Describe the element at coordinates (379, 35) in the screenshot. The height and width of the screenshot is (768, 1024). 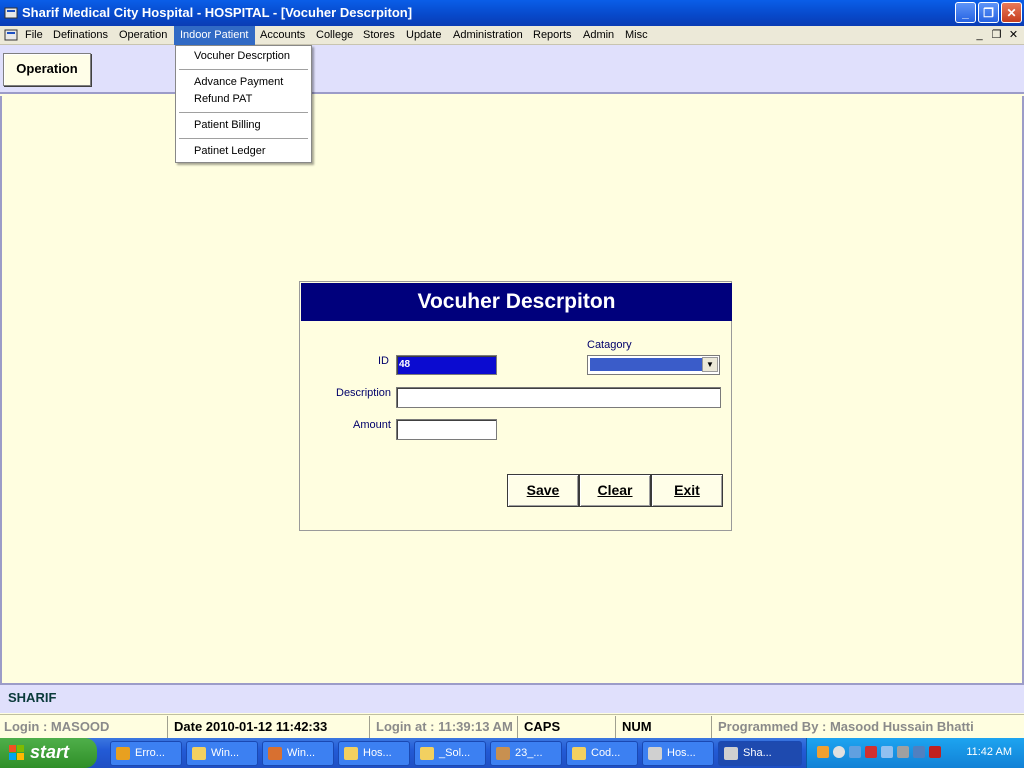
I see `menu-stores: Stores` at that location.